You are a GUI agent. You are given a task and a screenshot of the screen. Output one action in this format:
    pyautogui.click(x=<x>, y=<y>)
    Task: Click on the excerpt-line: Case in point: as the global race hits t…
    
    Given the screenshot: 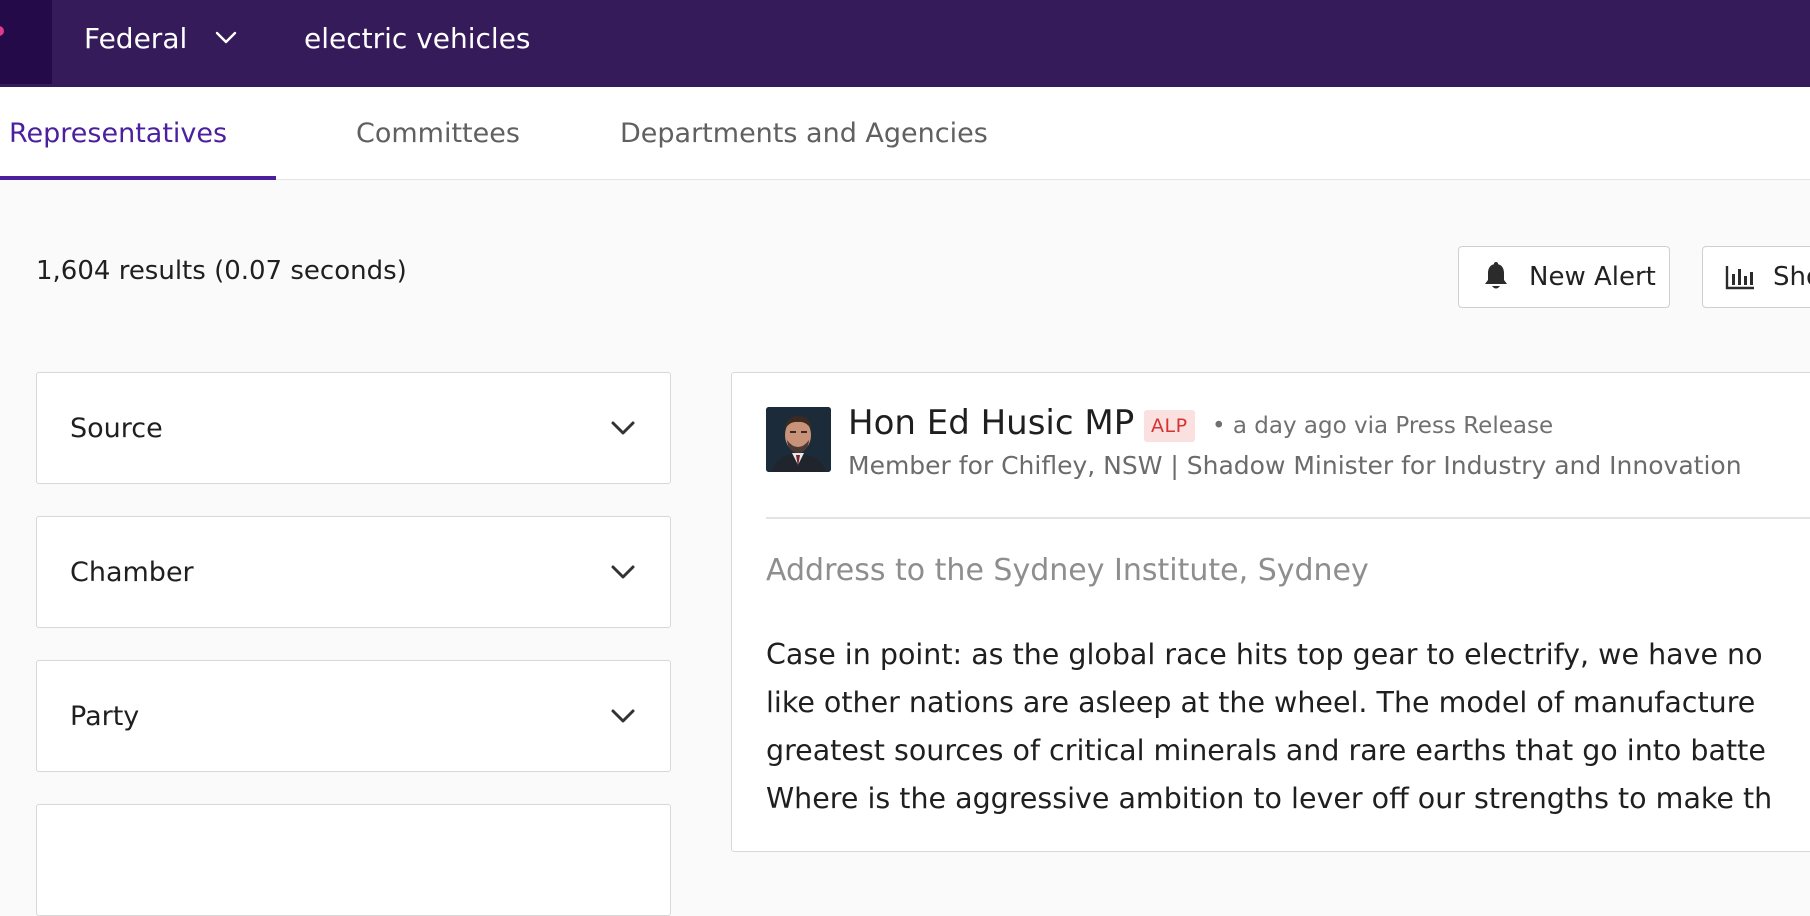 What is the action you would take?
    pyautogui.click(x=1264, y=654)
    